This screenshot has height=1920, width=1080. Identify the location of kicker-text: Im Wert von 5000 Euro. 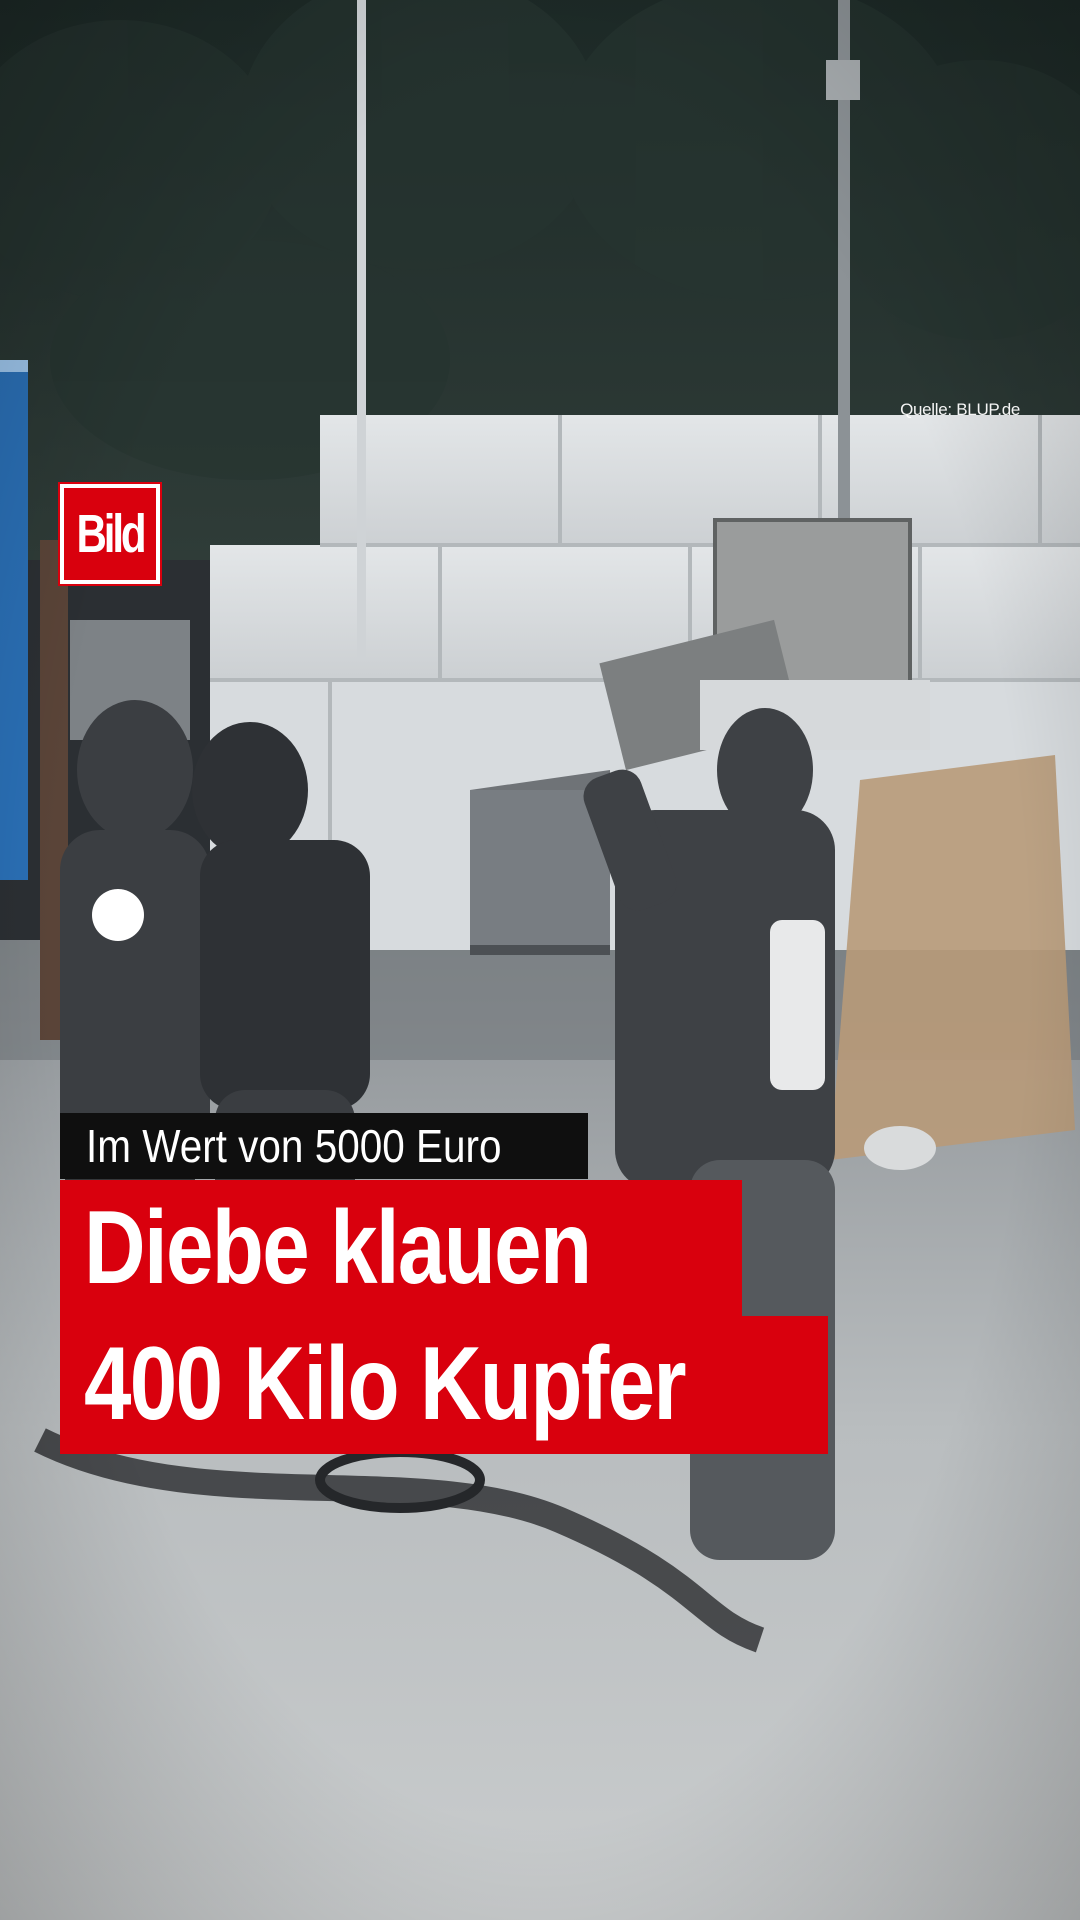
(294, 1146).